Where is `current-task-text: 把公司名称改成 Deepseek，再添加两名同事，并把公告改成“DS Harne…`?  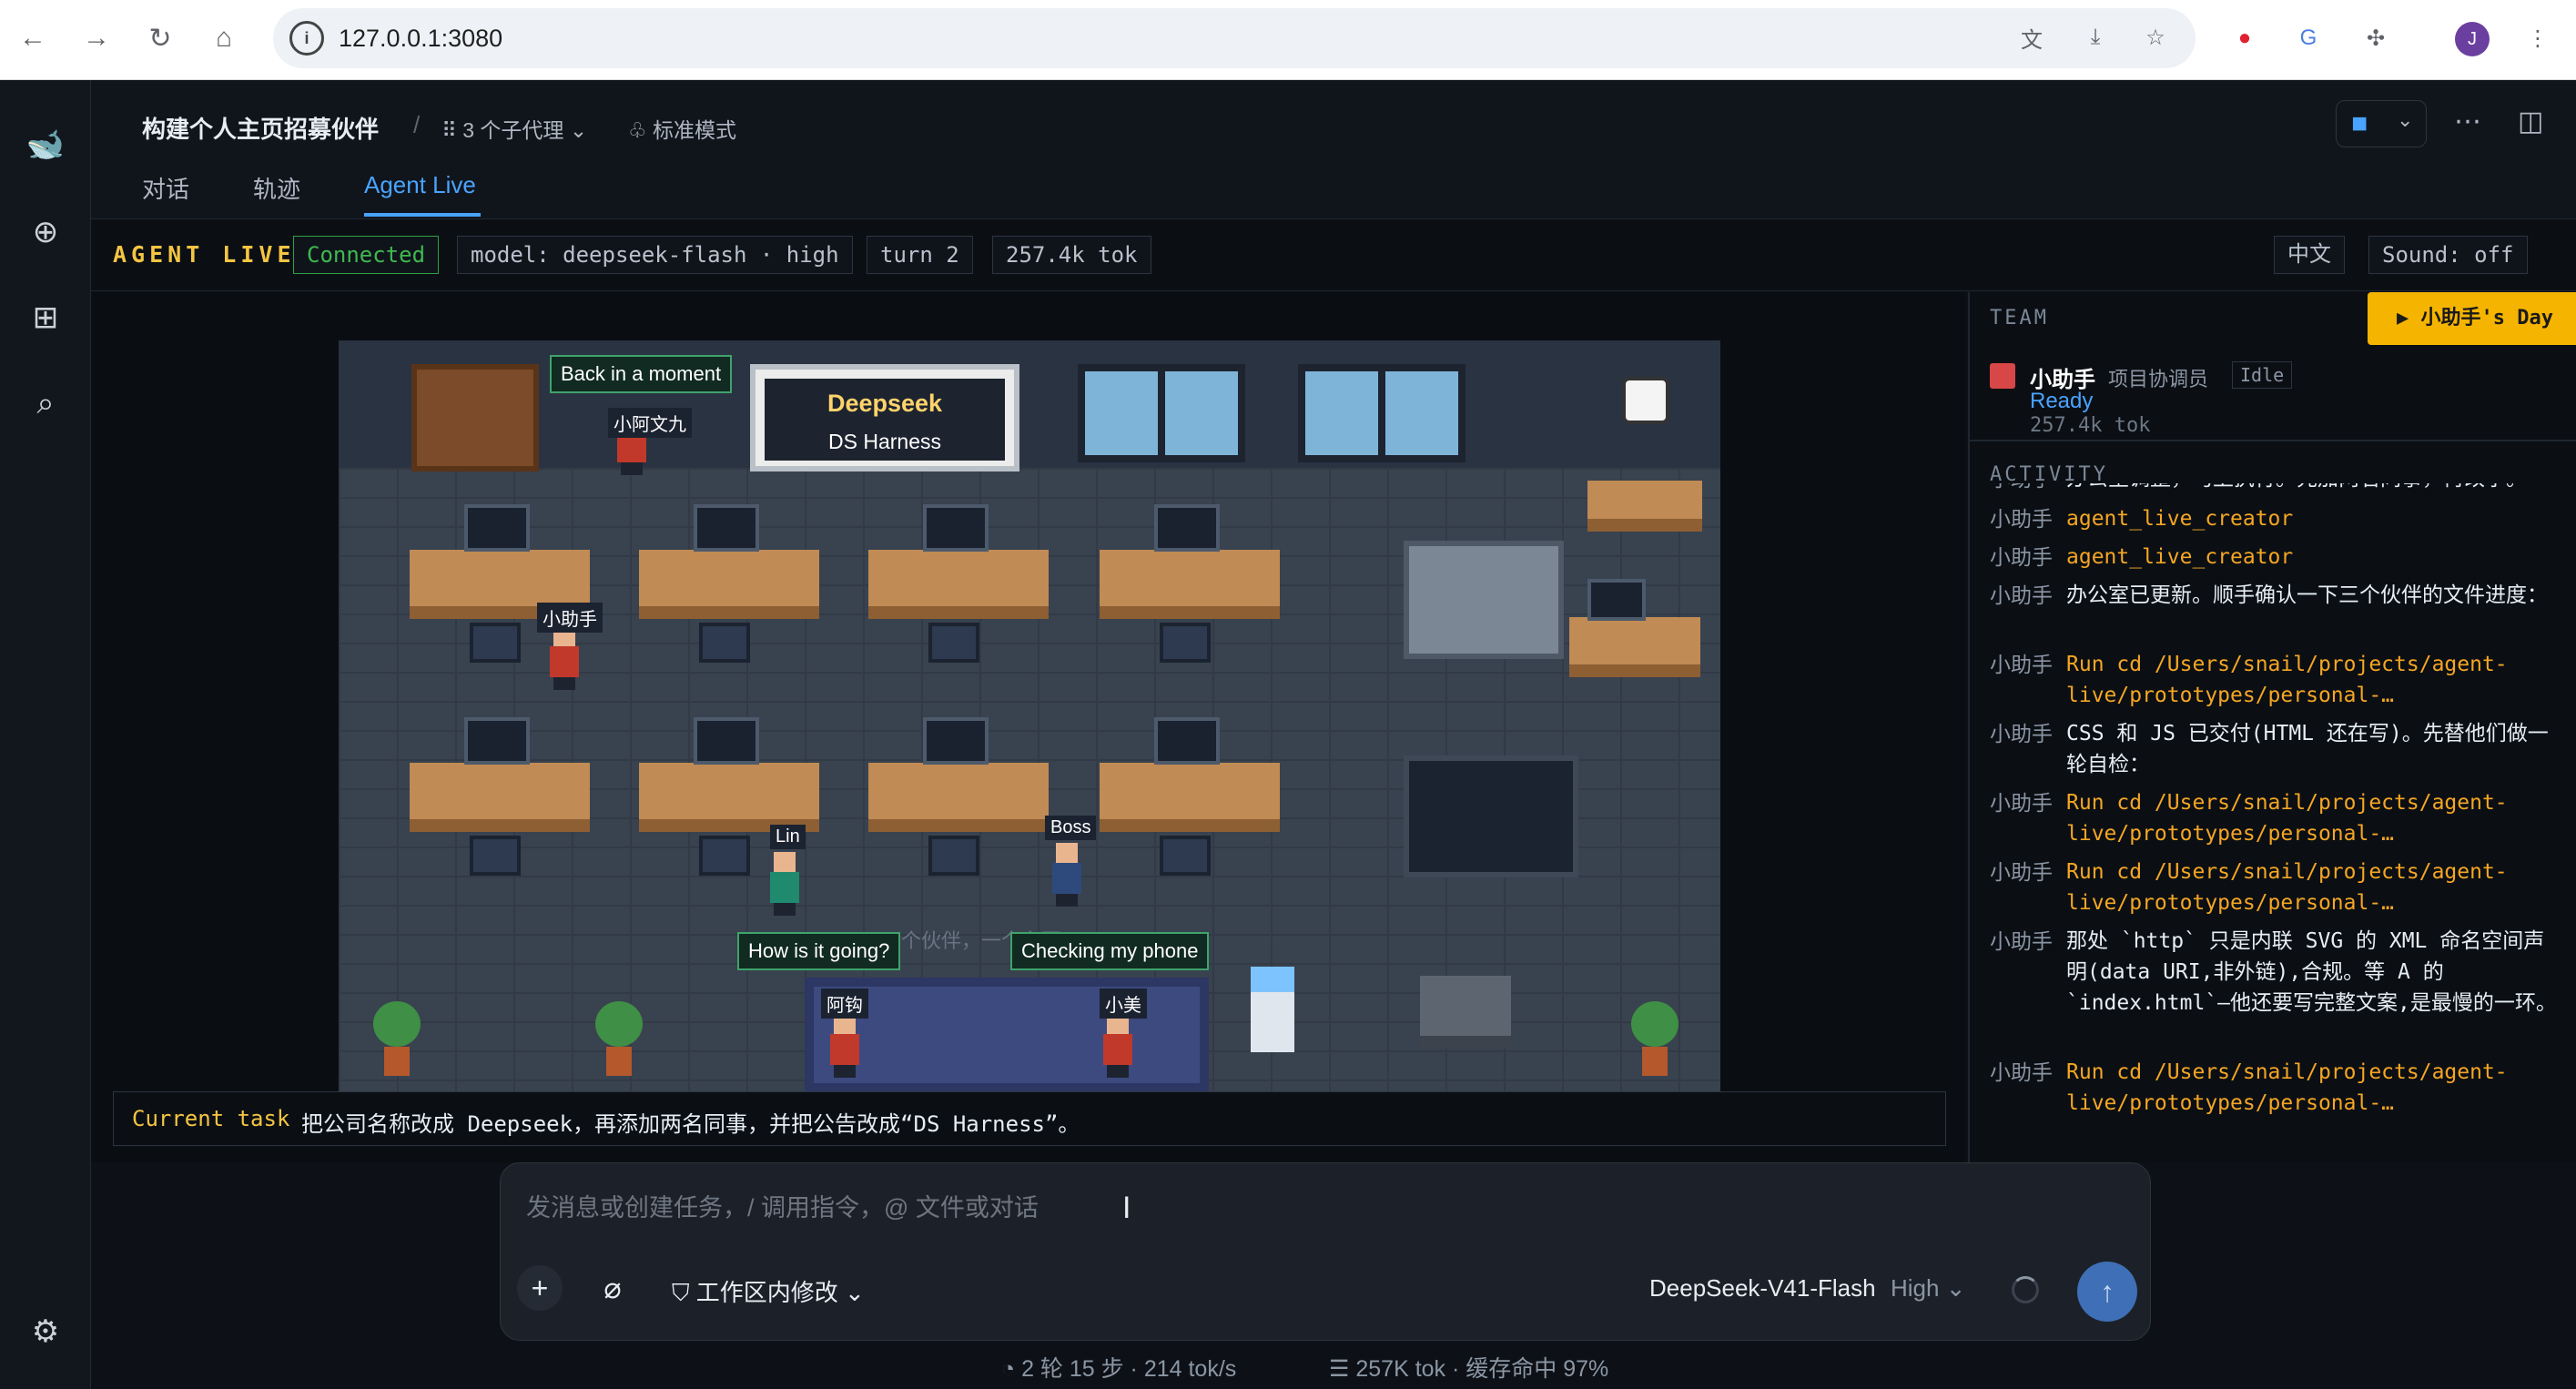 current-task-text: 把公司名称改成 Deepseek，再添加两名同事，并把公告改成“DS Harne… is located at coordinates (690, 1124).